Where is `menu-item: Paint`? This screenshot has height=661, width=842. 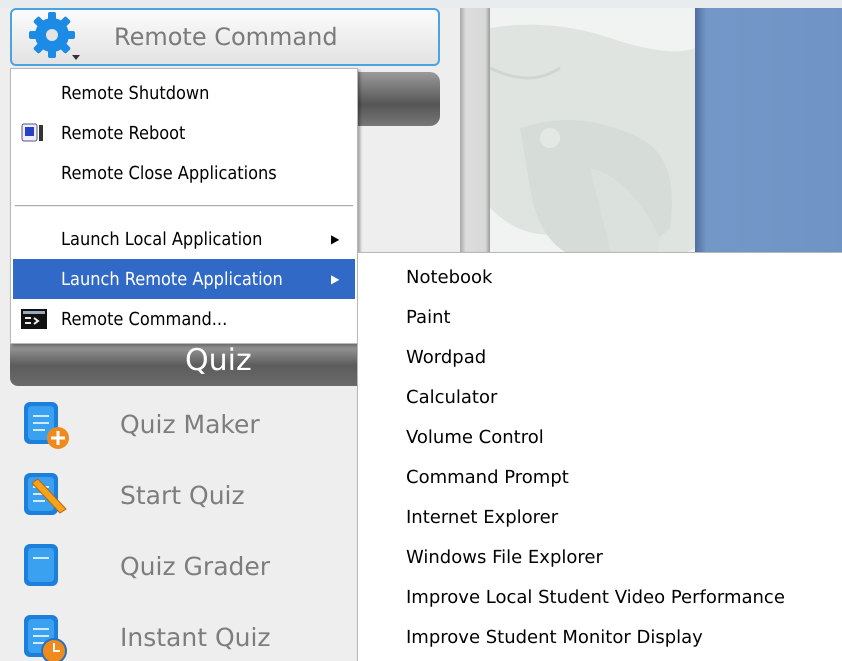
menu-item: Paint is located at coordinates (600, 317).